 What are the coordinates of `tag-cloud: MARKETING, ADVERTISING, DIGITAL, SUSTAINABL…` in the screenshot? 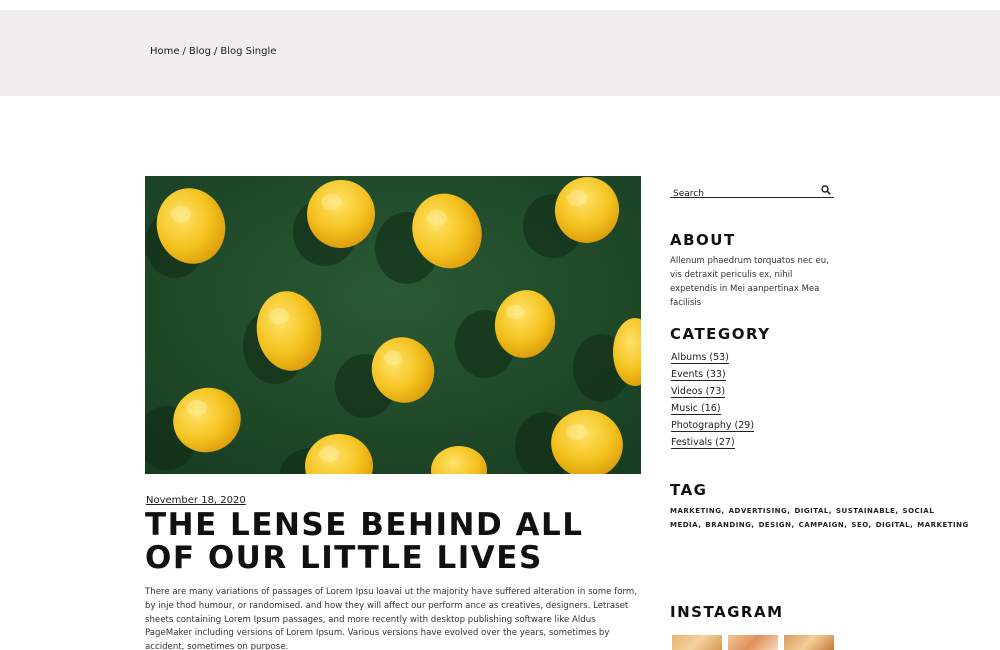 It's located at (819, 518).